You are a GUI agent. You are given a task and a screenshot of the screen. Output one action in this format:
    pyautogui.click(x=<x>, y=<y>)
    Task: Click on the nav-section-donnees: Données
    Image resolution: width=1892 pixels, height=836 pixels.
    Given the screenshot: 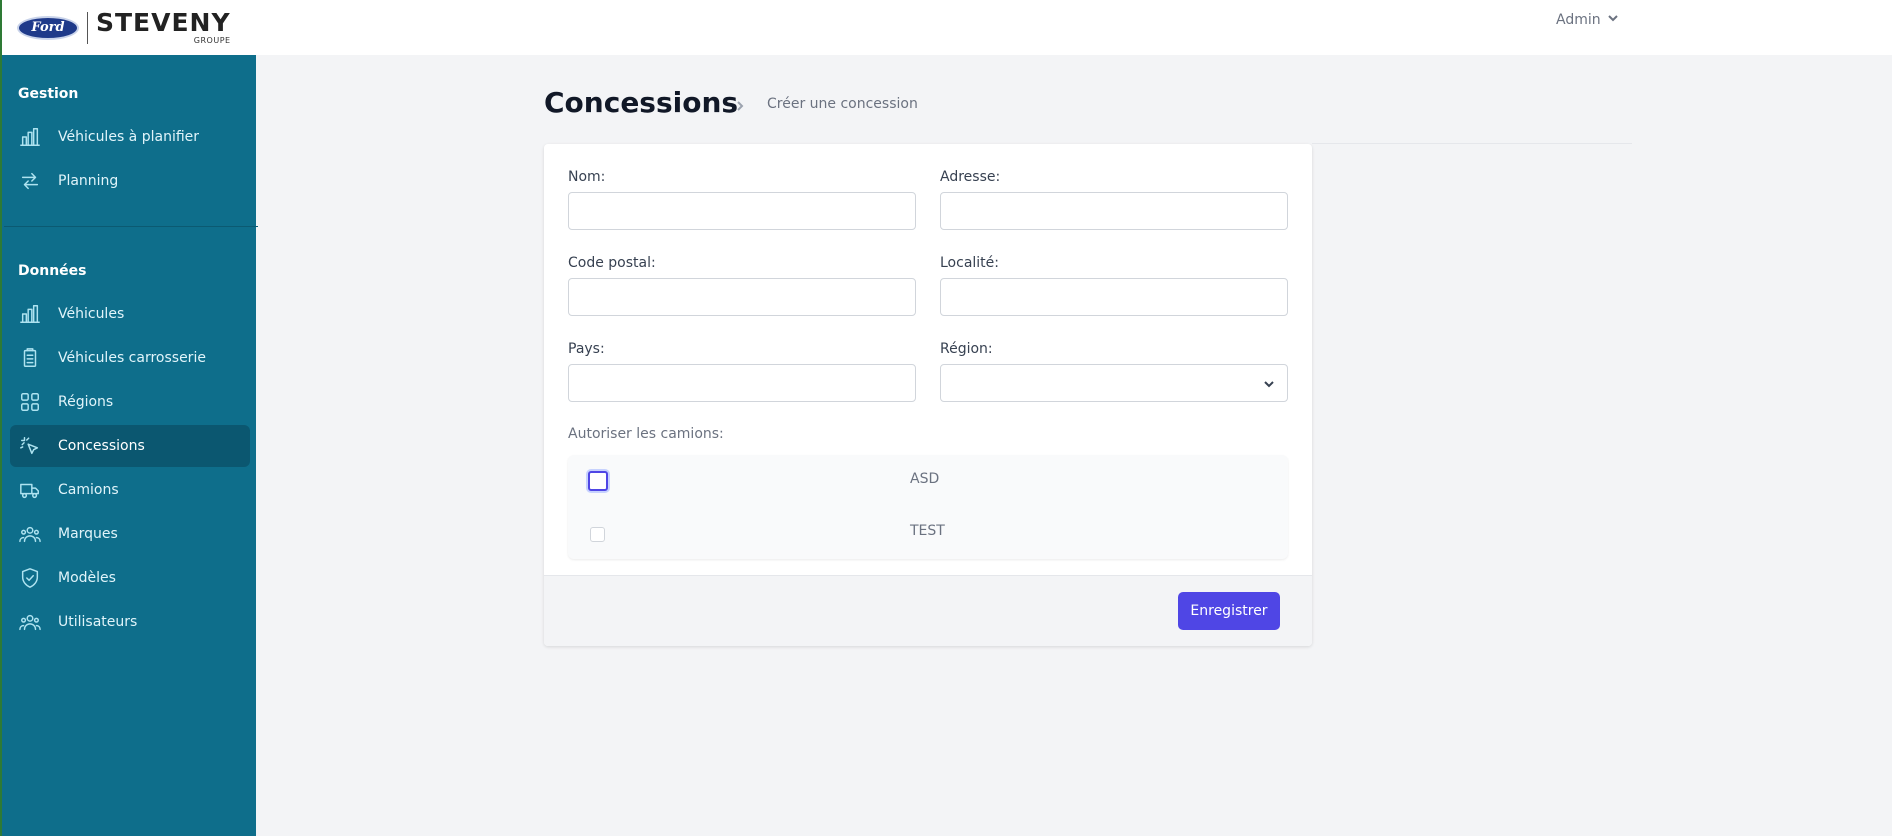 What is the action you would take?
    pyautogui.click(x=52, y=271)
    